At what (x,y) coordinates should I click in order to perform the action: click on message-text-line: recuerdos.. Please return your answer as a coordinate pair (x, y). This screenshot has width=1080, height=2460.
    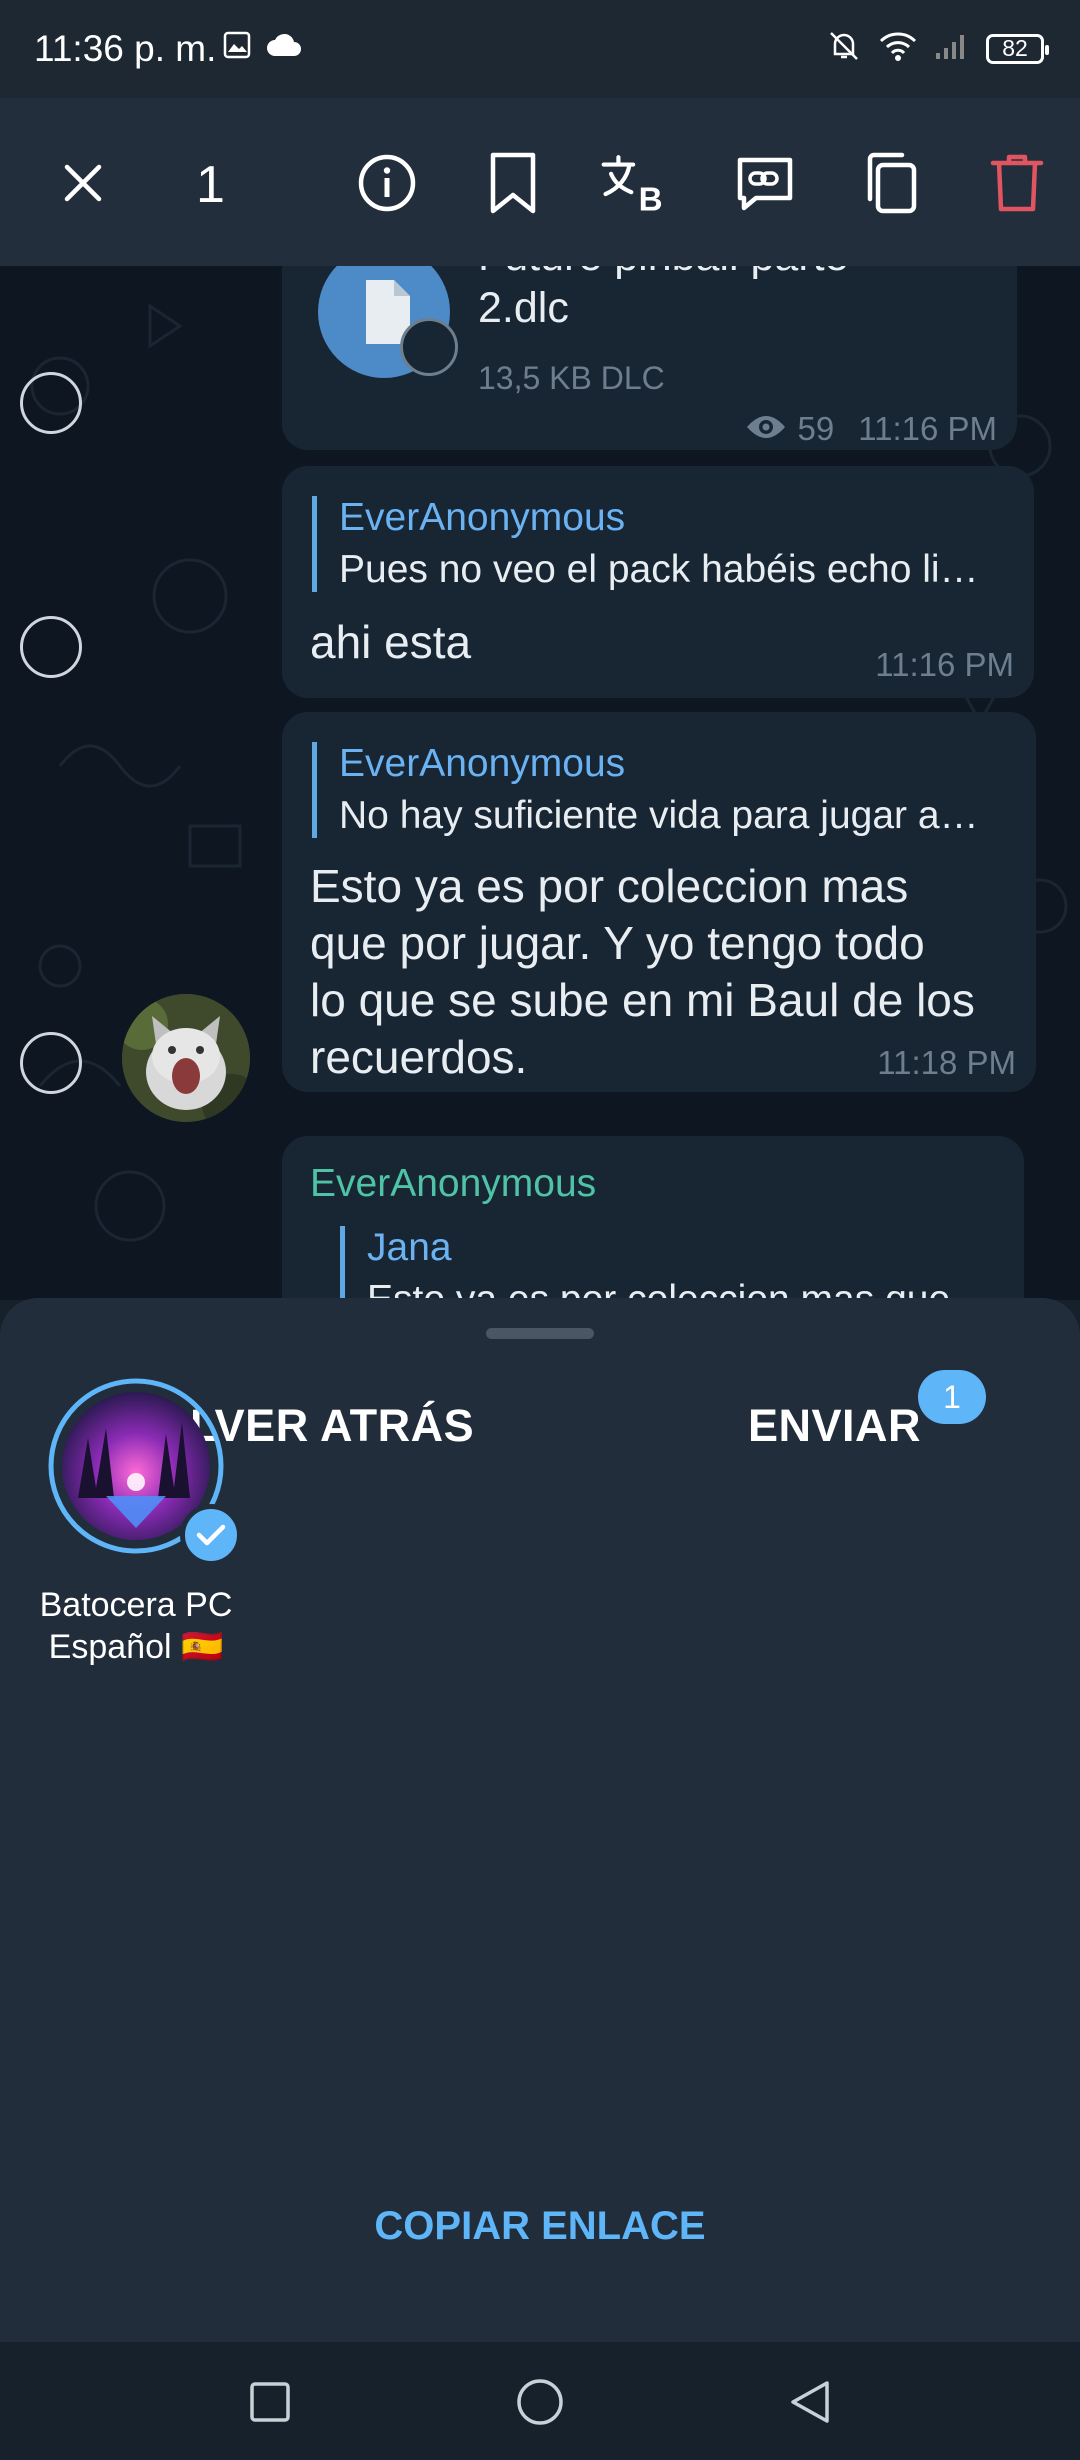
    Looking at the image, I should click on (419, 1057).